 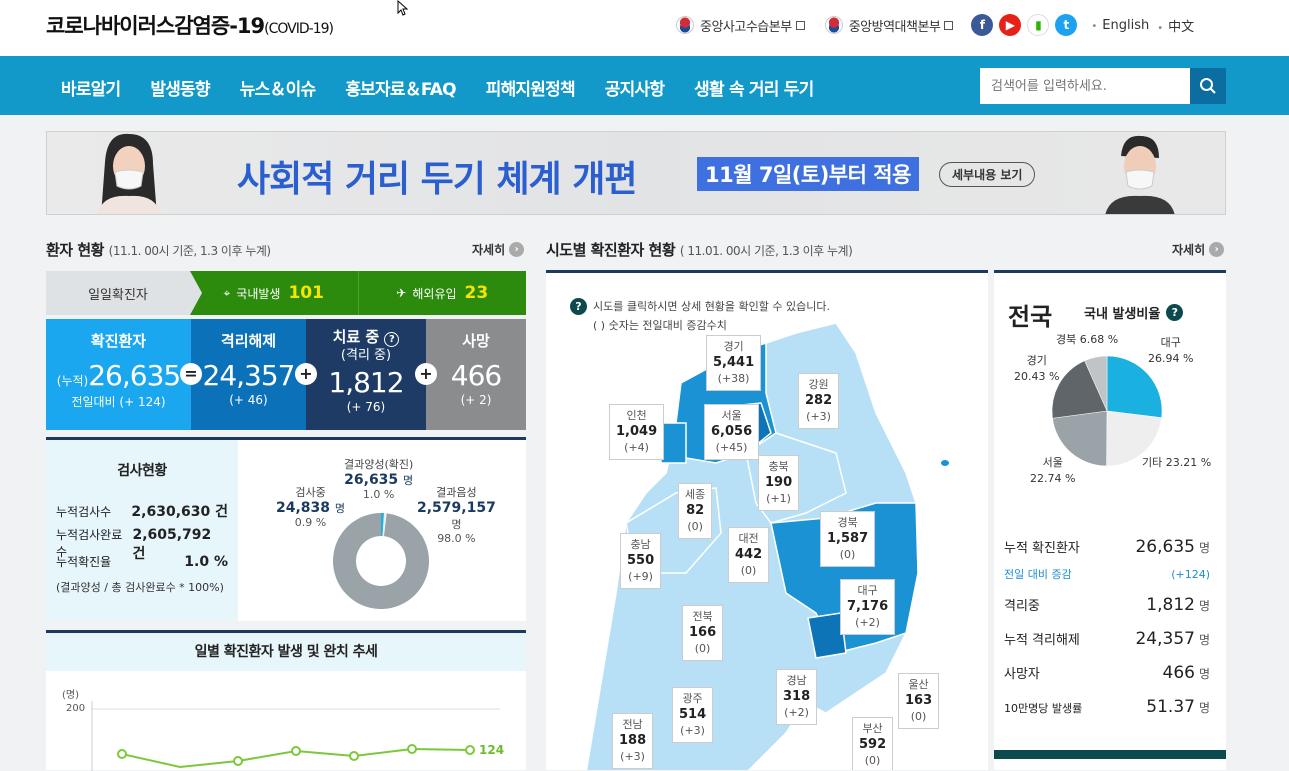 What do you see at coordinates (987, 174) in the screenshot?
I see `banner-more-button: 세부내용 보기` at bounding box center [987, 174].